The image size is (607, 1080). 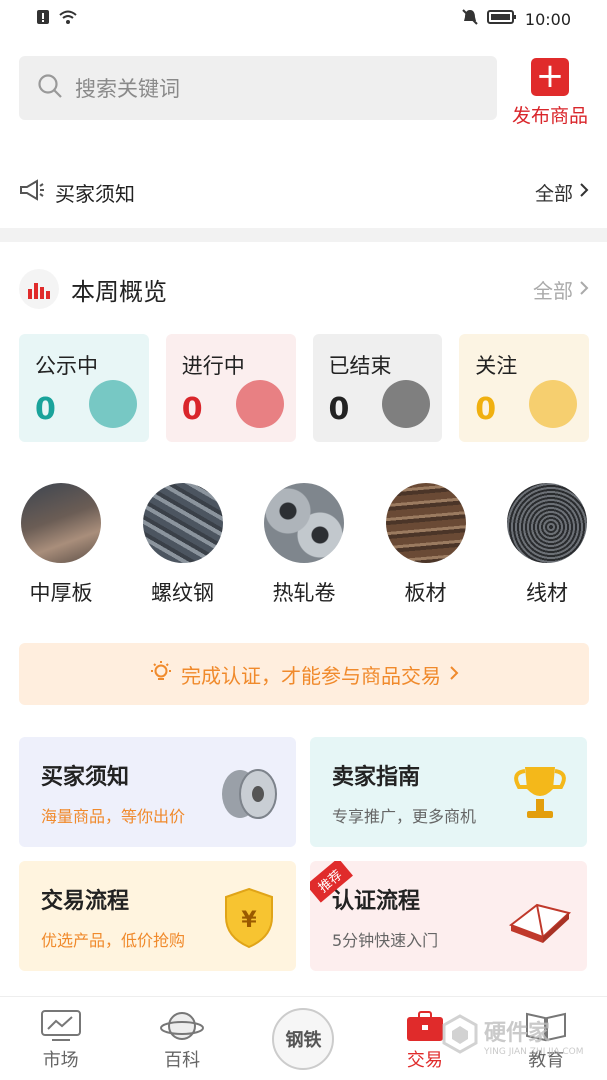 I want to click on category-medium-plate: 中厚板, so click(x=61, y=545).